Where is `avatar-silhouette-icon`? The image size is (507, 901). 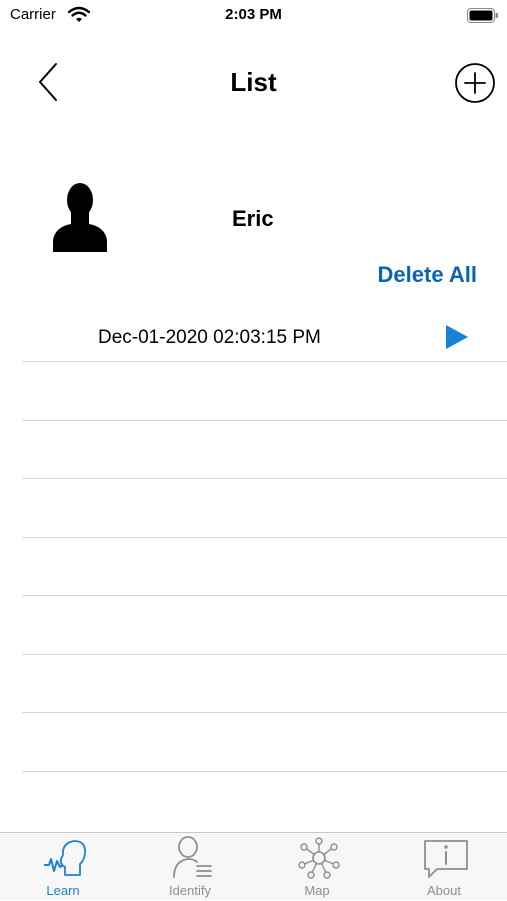 avatar-silhouette-icon is located at coordinates (80, 217).